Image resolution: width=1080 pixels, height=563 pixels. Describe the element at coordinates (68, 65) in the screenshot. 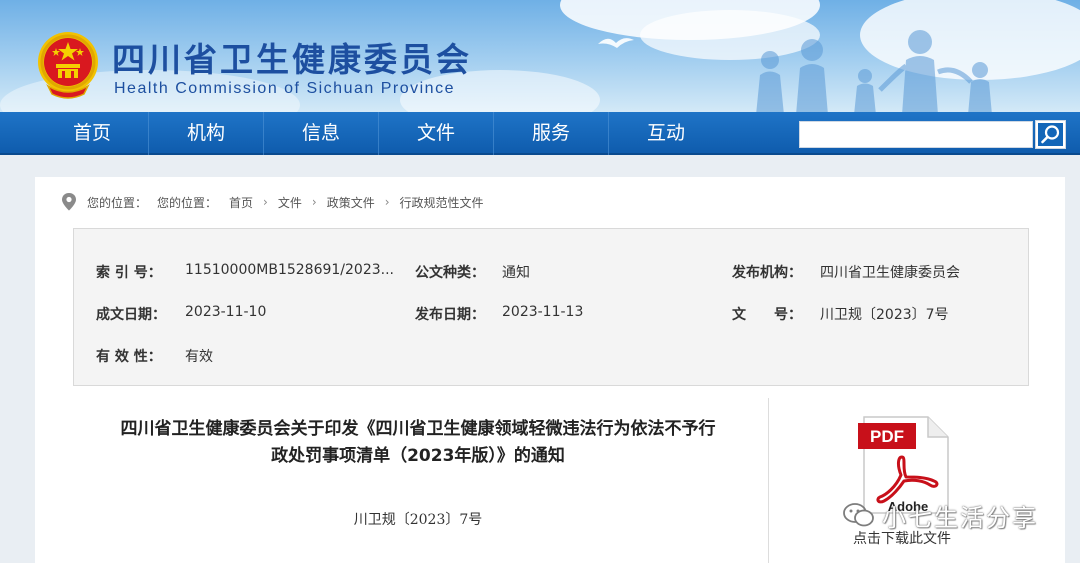

I see `national-emblem-logo` at that location.